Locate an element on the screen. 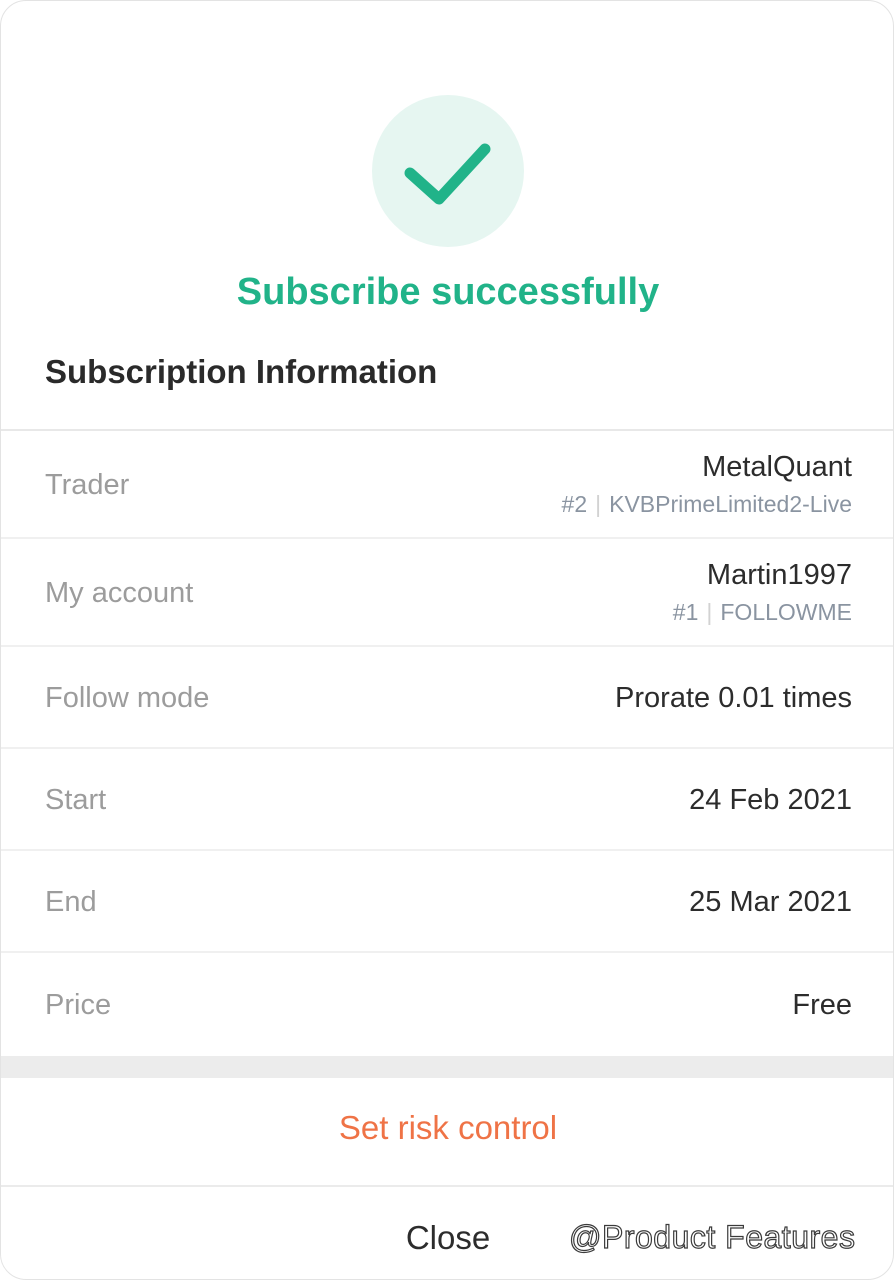  my-account-server-name: FOLLOWME is located at coordinates (786, 612).